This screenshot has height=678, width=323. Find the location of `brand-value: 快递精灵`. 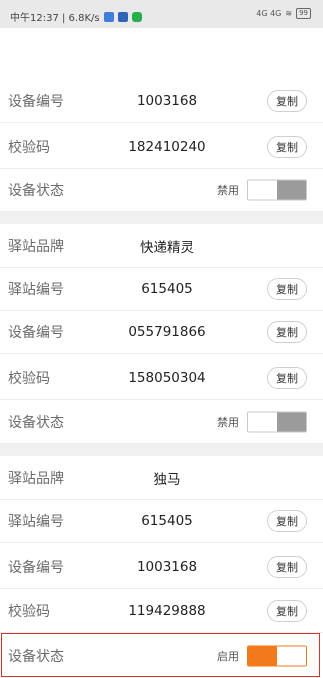

brand-value: 快递精灵 is located at coordinates (167, 248).